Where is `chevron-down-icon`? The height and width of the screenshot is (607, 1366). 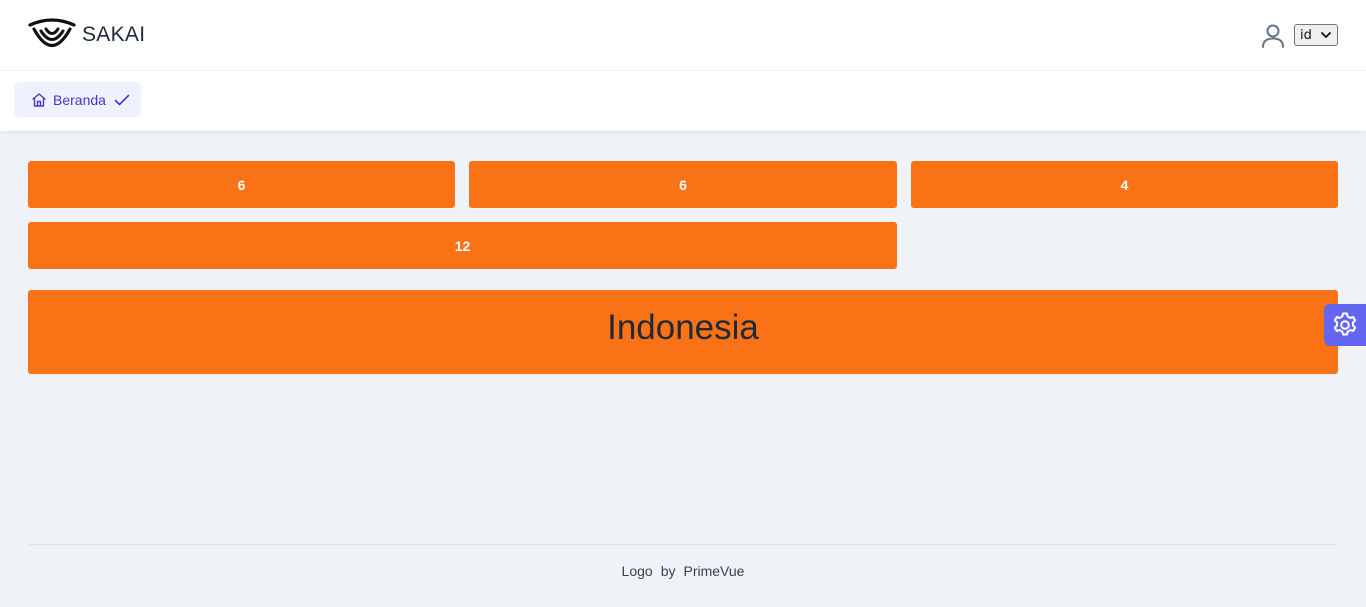 chevron-down-icon is located at coordinates (1326, 35).